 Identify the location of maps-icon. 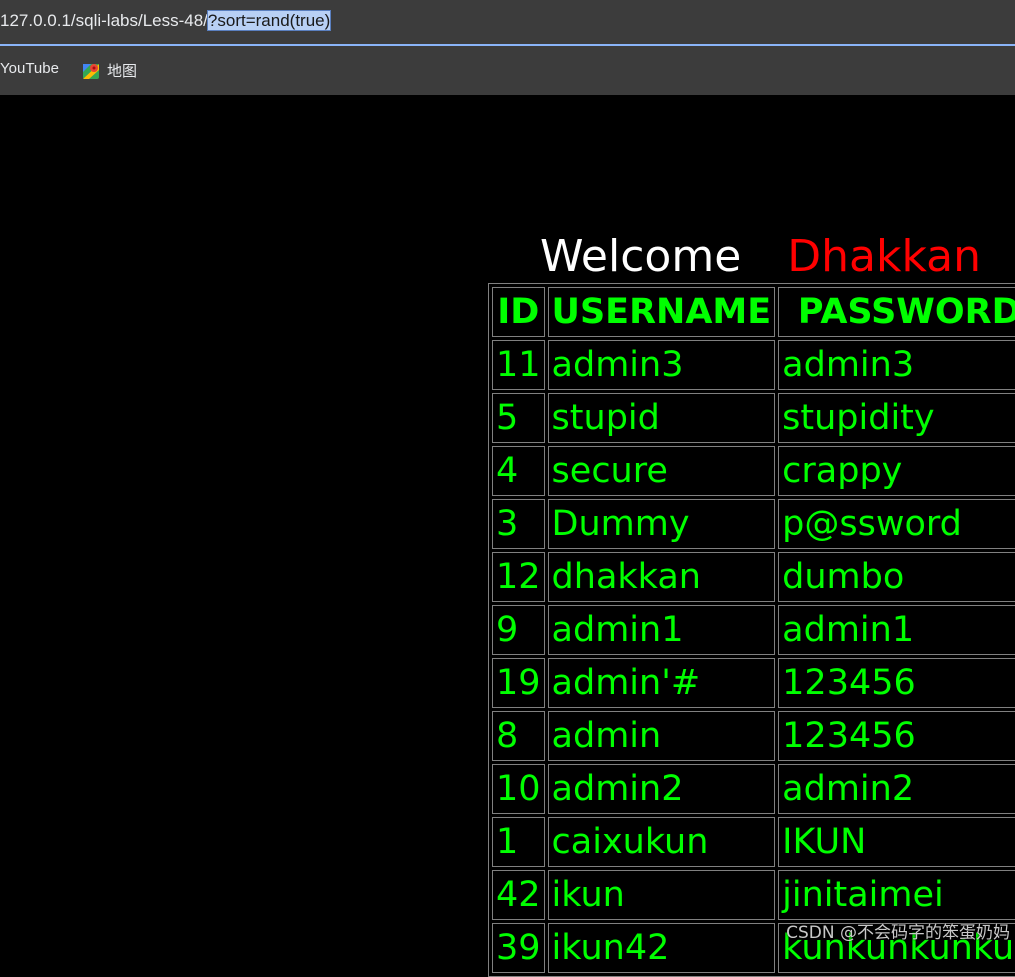
(91, 71).